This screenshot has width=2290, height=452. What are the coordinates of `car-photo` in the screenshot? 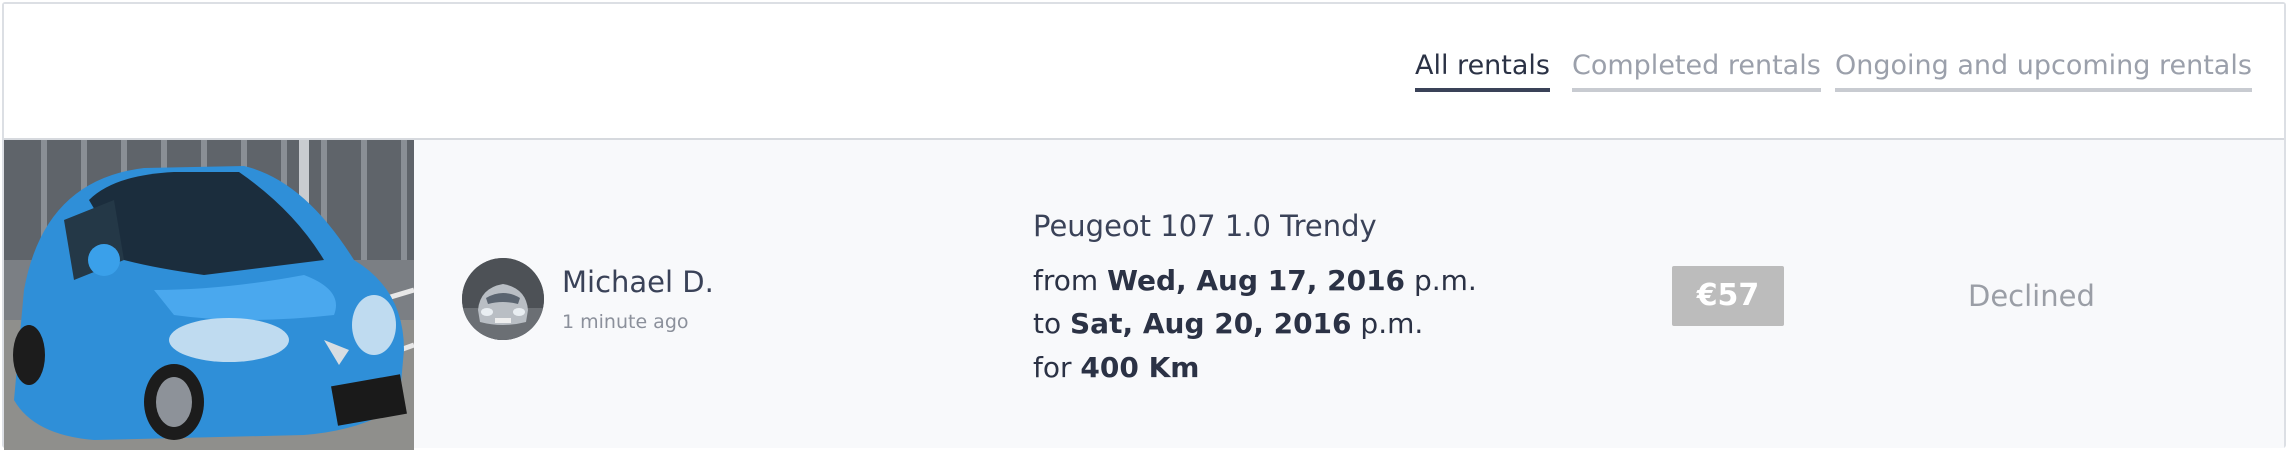 It's located at (209, 295).